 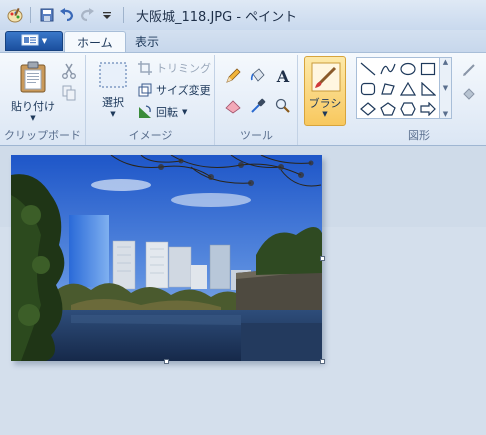 What do you see at coordinates (167, 112) in the screenshot?
I see `rotate-label: 回転` at bounding box center [167, 112].